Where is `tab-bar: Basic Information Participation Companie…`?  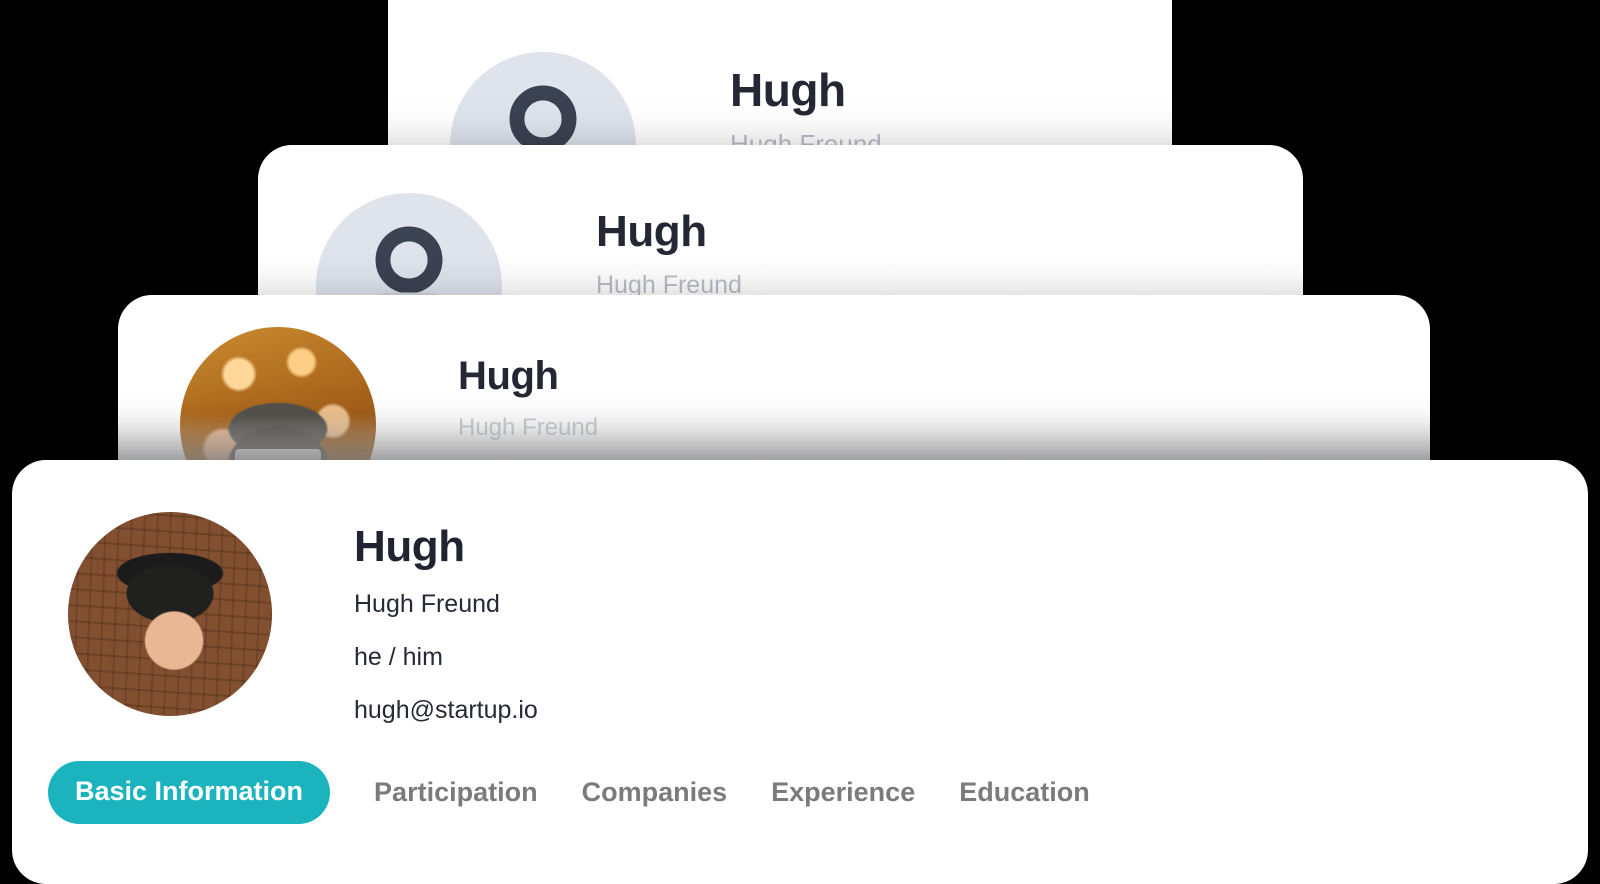
tab-bar: Basic Information Participation Companie… is located at coordinates (569, 792).